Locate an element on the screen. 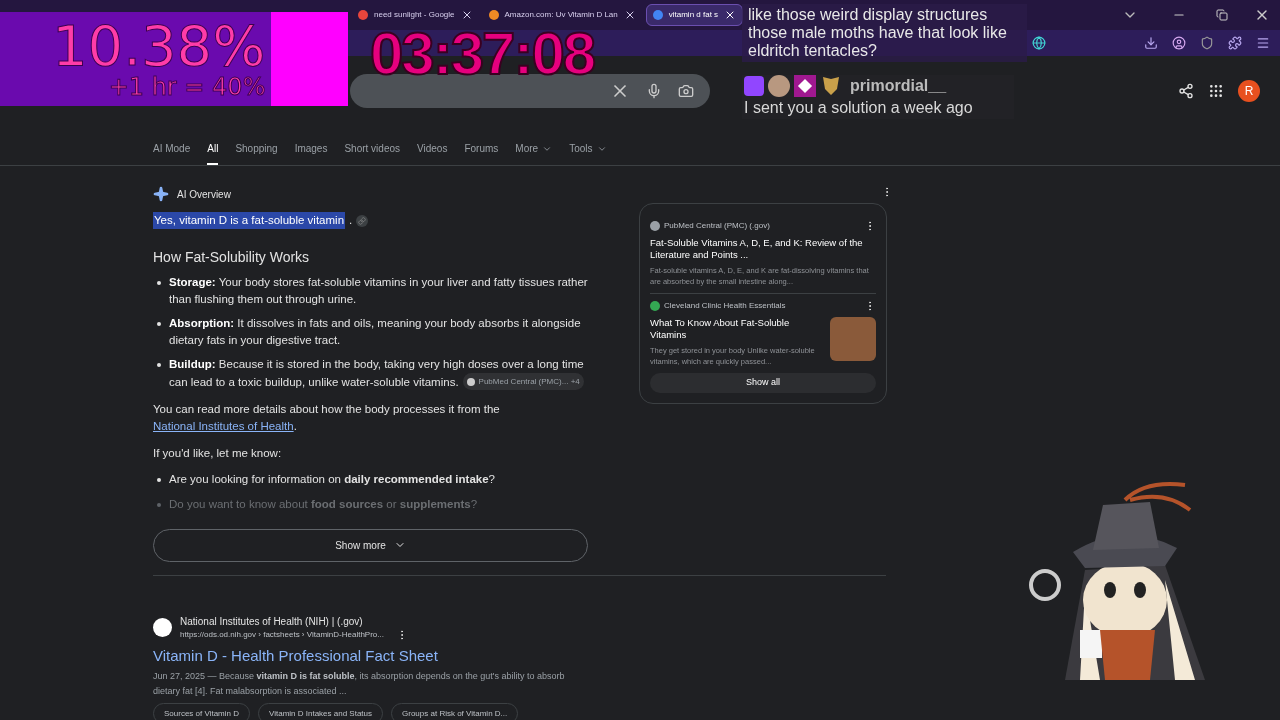 The height and width of the screenshot is (720, 1280). tab-title: need sunlight - Google is located at coordinates (414, 15).